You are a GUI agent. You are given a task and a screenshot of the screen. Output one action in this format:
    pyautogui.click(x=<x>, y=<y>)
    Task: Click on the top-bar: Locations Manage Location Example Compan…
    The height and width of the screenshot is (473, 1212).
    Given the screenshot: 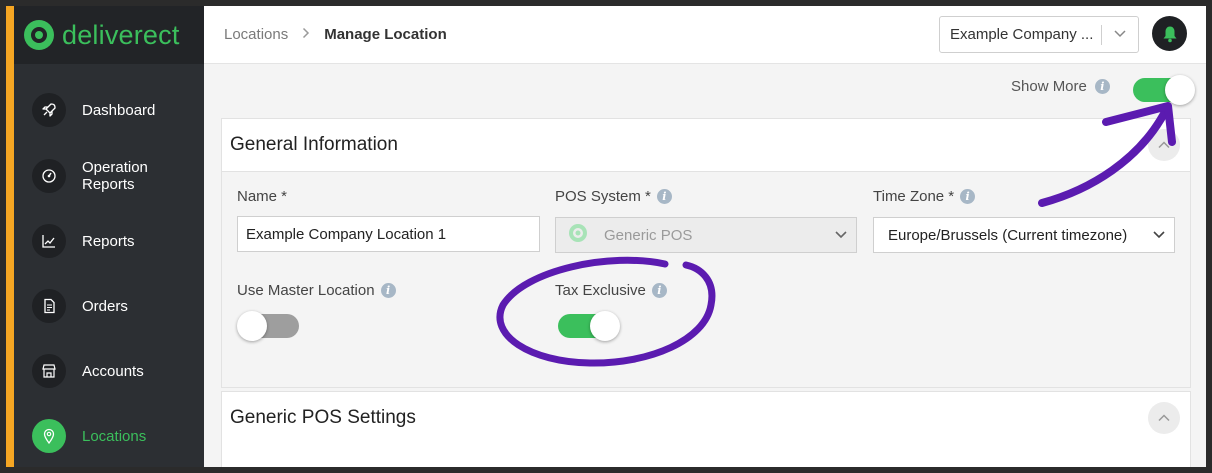 What is the action you would take?
    pyautogui.click(x=705, y=35)
    